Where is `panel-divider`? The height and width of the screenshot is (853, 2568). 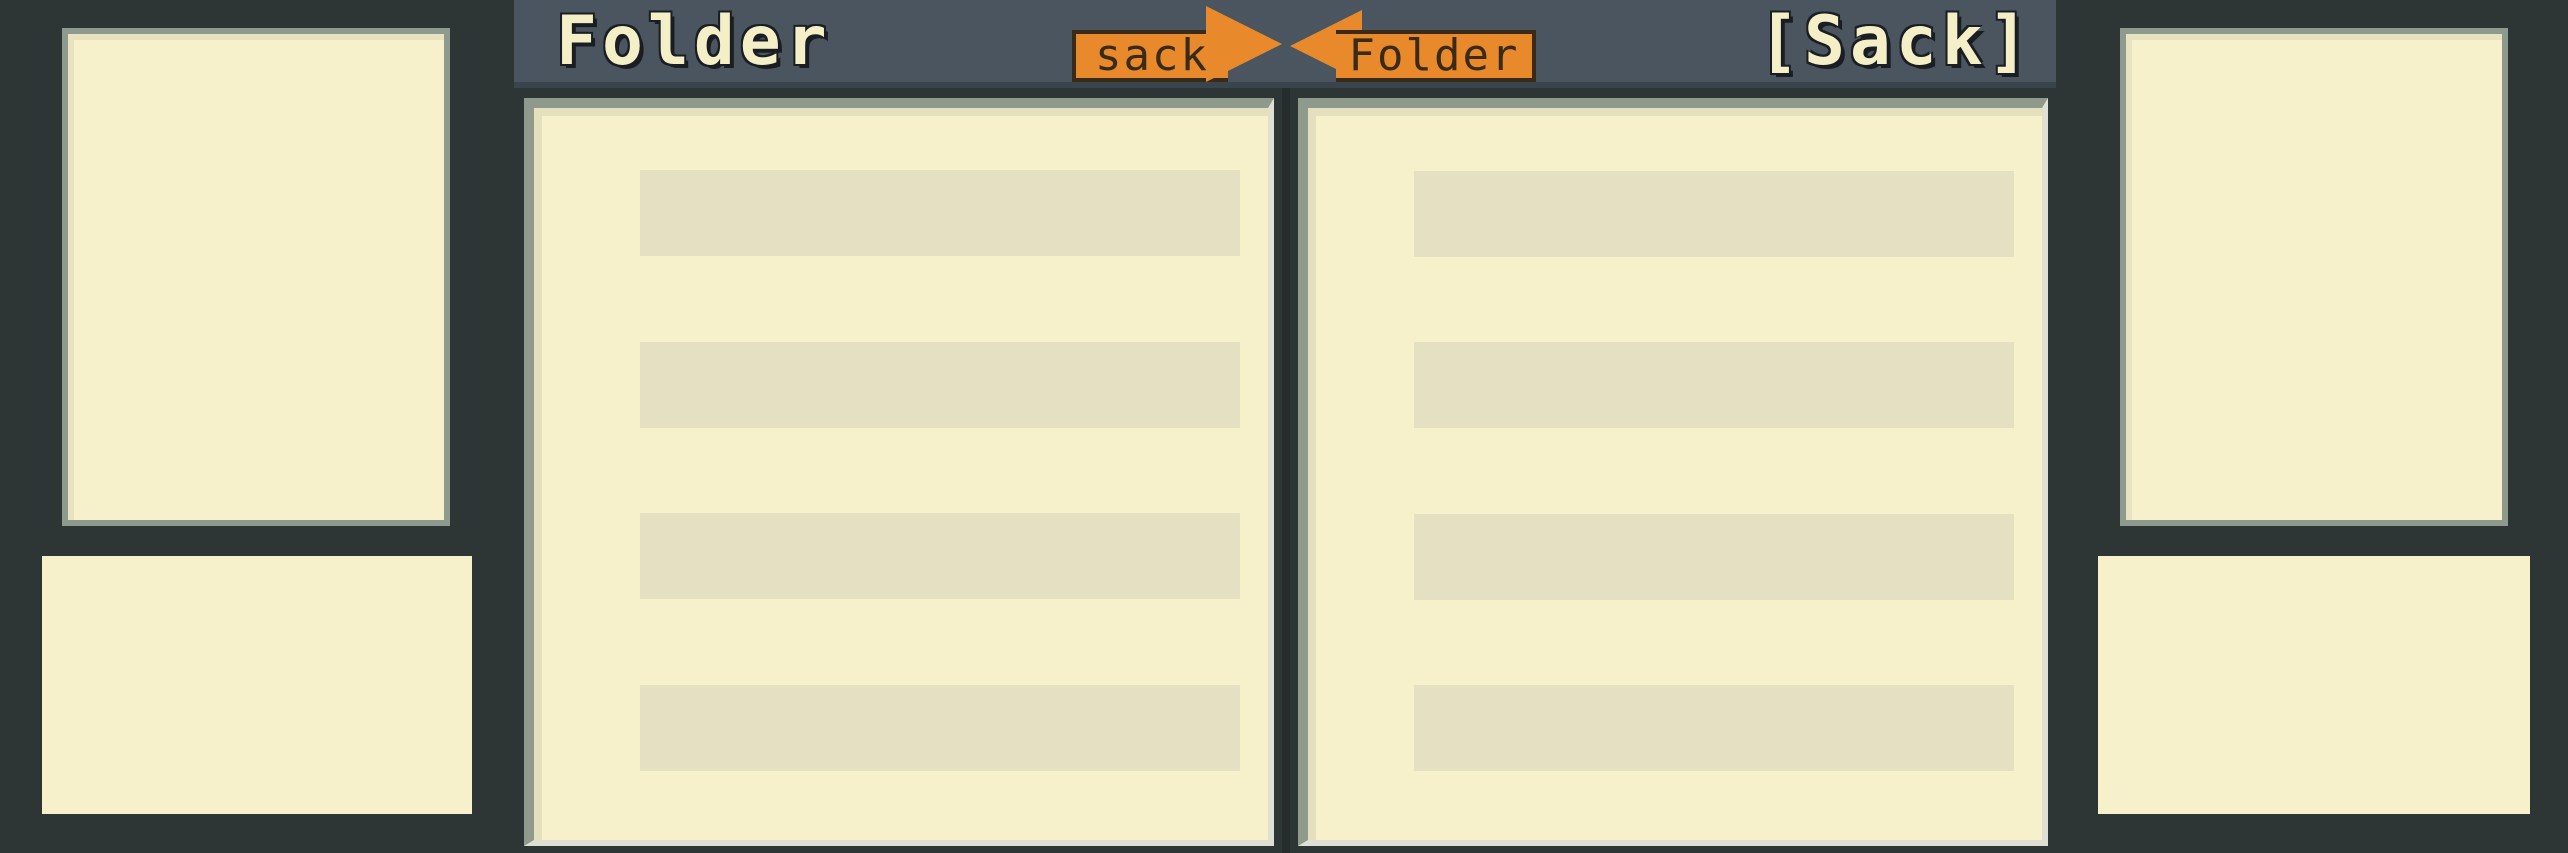
panel-divider is located at coordinates (1286, 470).